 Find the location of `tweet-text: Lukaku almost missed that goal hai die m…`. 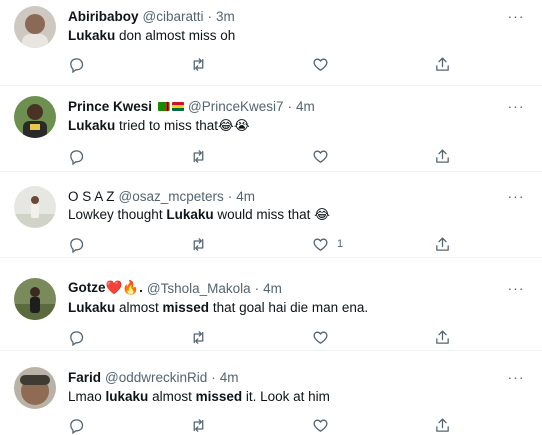

tweet-text: Lukaku almost missed that goal hai die m… is located at coordinates (218, 307).